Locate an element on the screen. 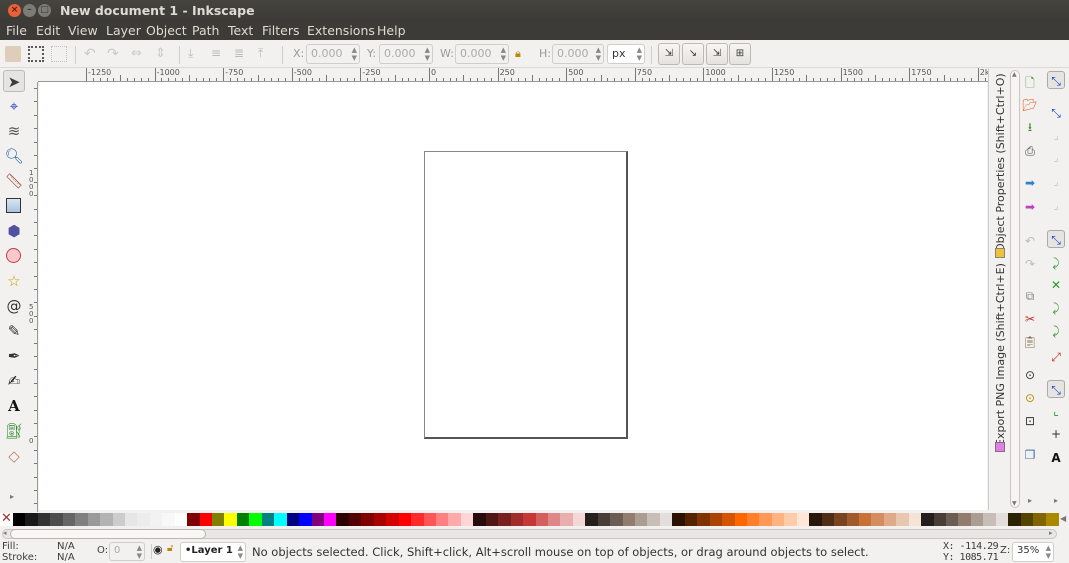 The height and width of the screenshot is (563, 1069). measure-tool-icon: 📏︎ is located at coordinates (14, 181).